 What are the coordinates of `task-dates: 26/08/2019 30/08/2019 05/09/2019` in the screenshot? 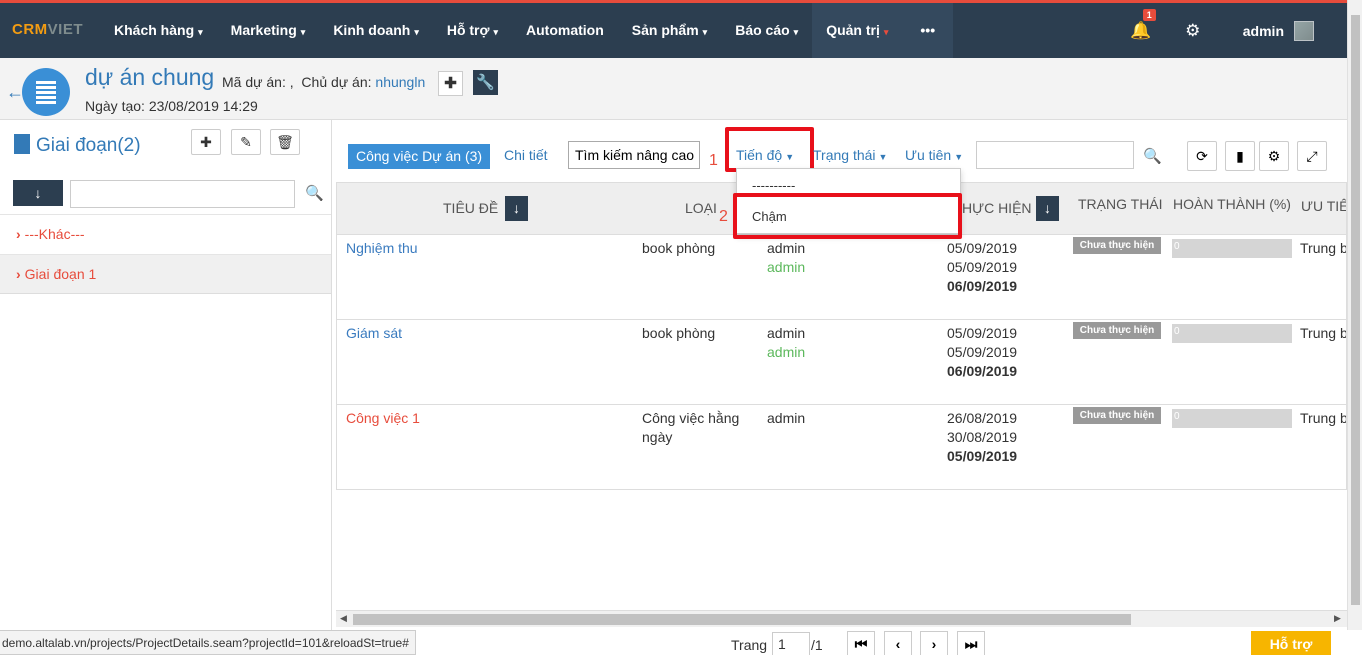 It's located at (982, 437).